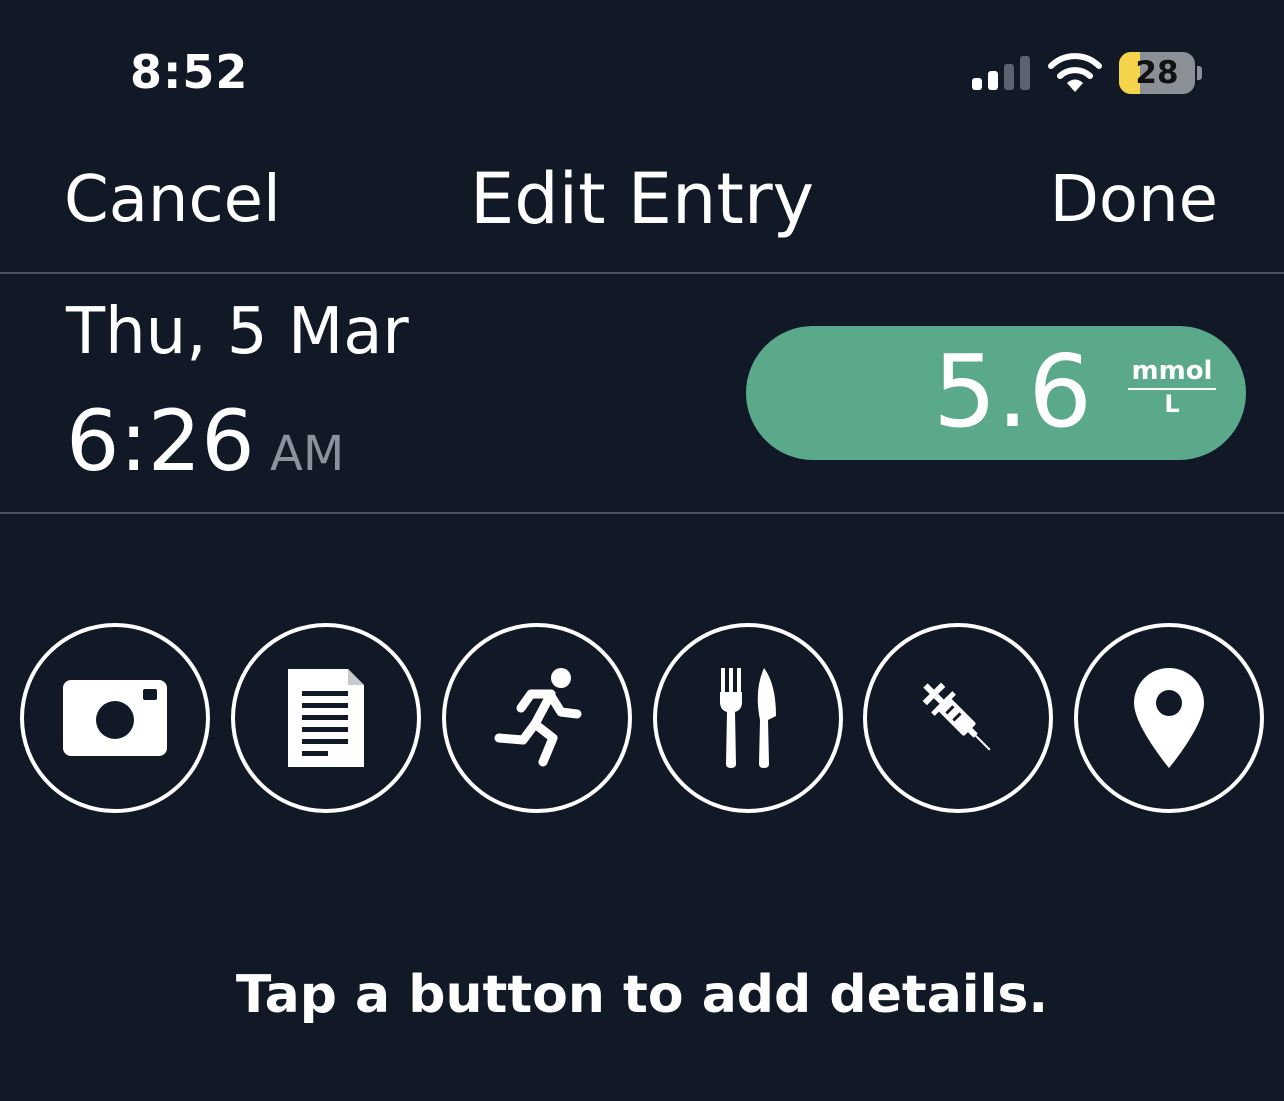 This screenshot has height=1101, width=1284. What do you see at coordinates (1075, 72) in the screenshot?
I see `wifi-icon` at bounding box center [1075, 72].